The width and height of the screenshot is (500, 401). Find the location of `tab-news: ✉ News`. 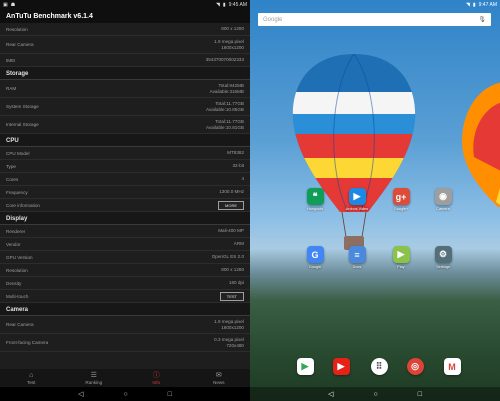

tab-news: ✉ News is located at coordinates (219, 378).